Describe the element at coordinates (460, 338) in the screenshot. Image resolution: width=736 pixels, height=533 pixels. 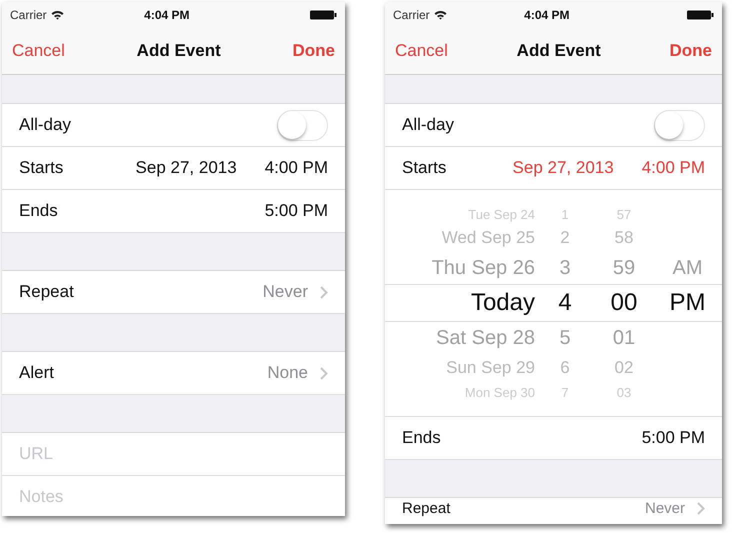
I see `picker-date: Sat Sep 28` at that location.